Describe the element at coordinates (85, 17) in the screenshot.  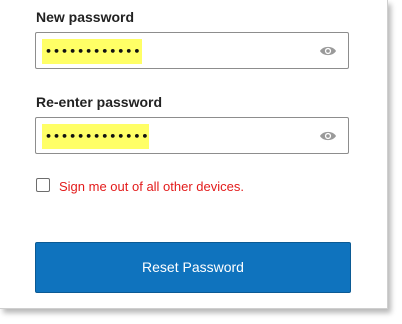
I see `new-password-label: New password` at that location.